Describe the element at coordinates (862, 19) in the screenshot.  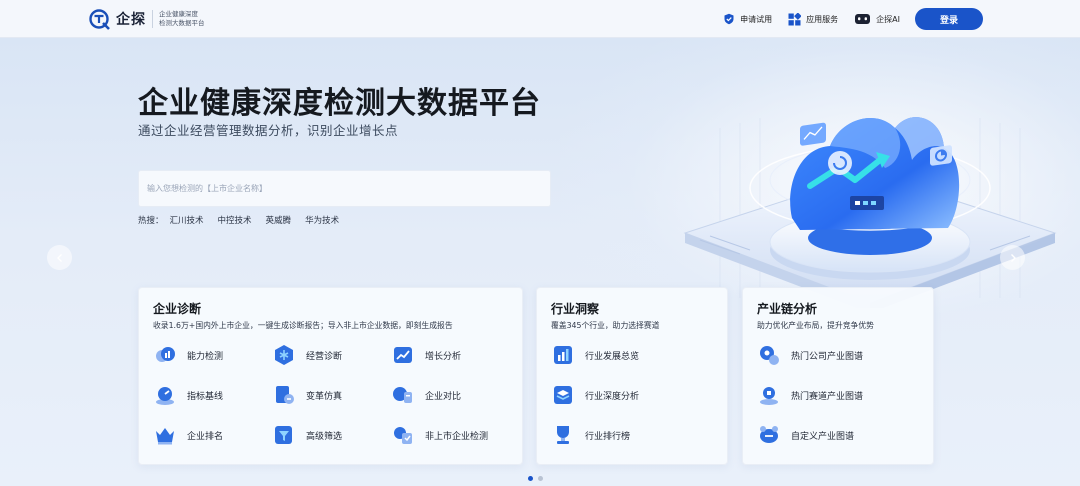
I see `robot-icon` at that location.